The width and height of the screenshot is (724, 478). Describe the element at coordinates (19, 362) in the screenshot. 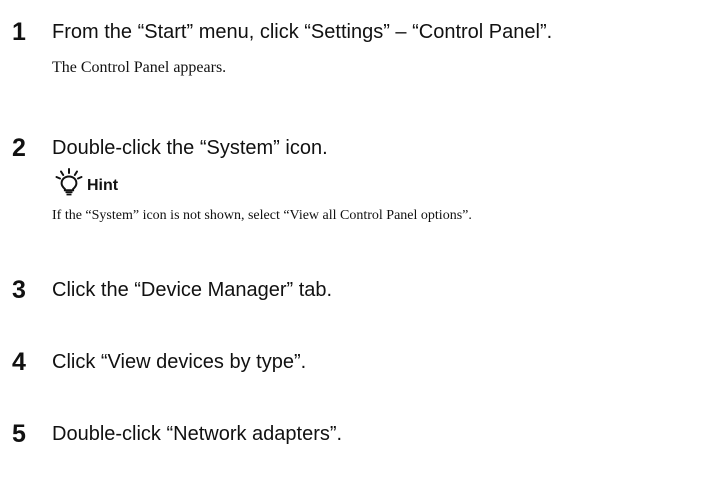

I see `step-number: 4` at that location.